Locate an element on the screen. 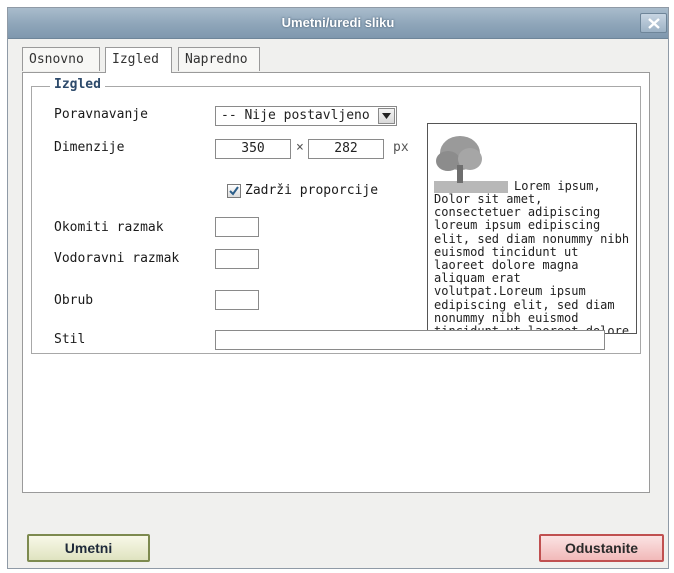 Image resolution: width=674 pixels, height=573 pixels. title-bar: Umetni/uredi sliku is located at coordinates (338, 23).